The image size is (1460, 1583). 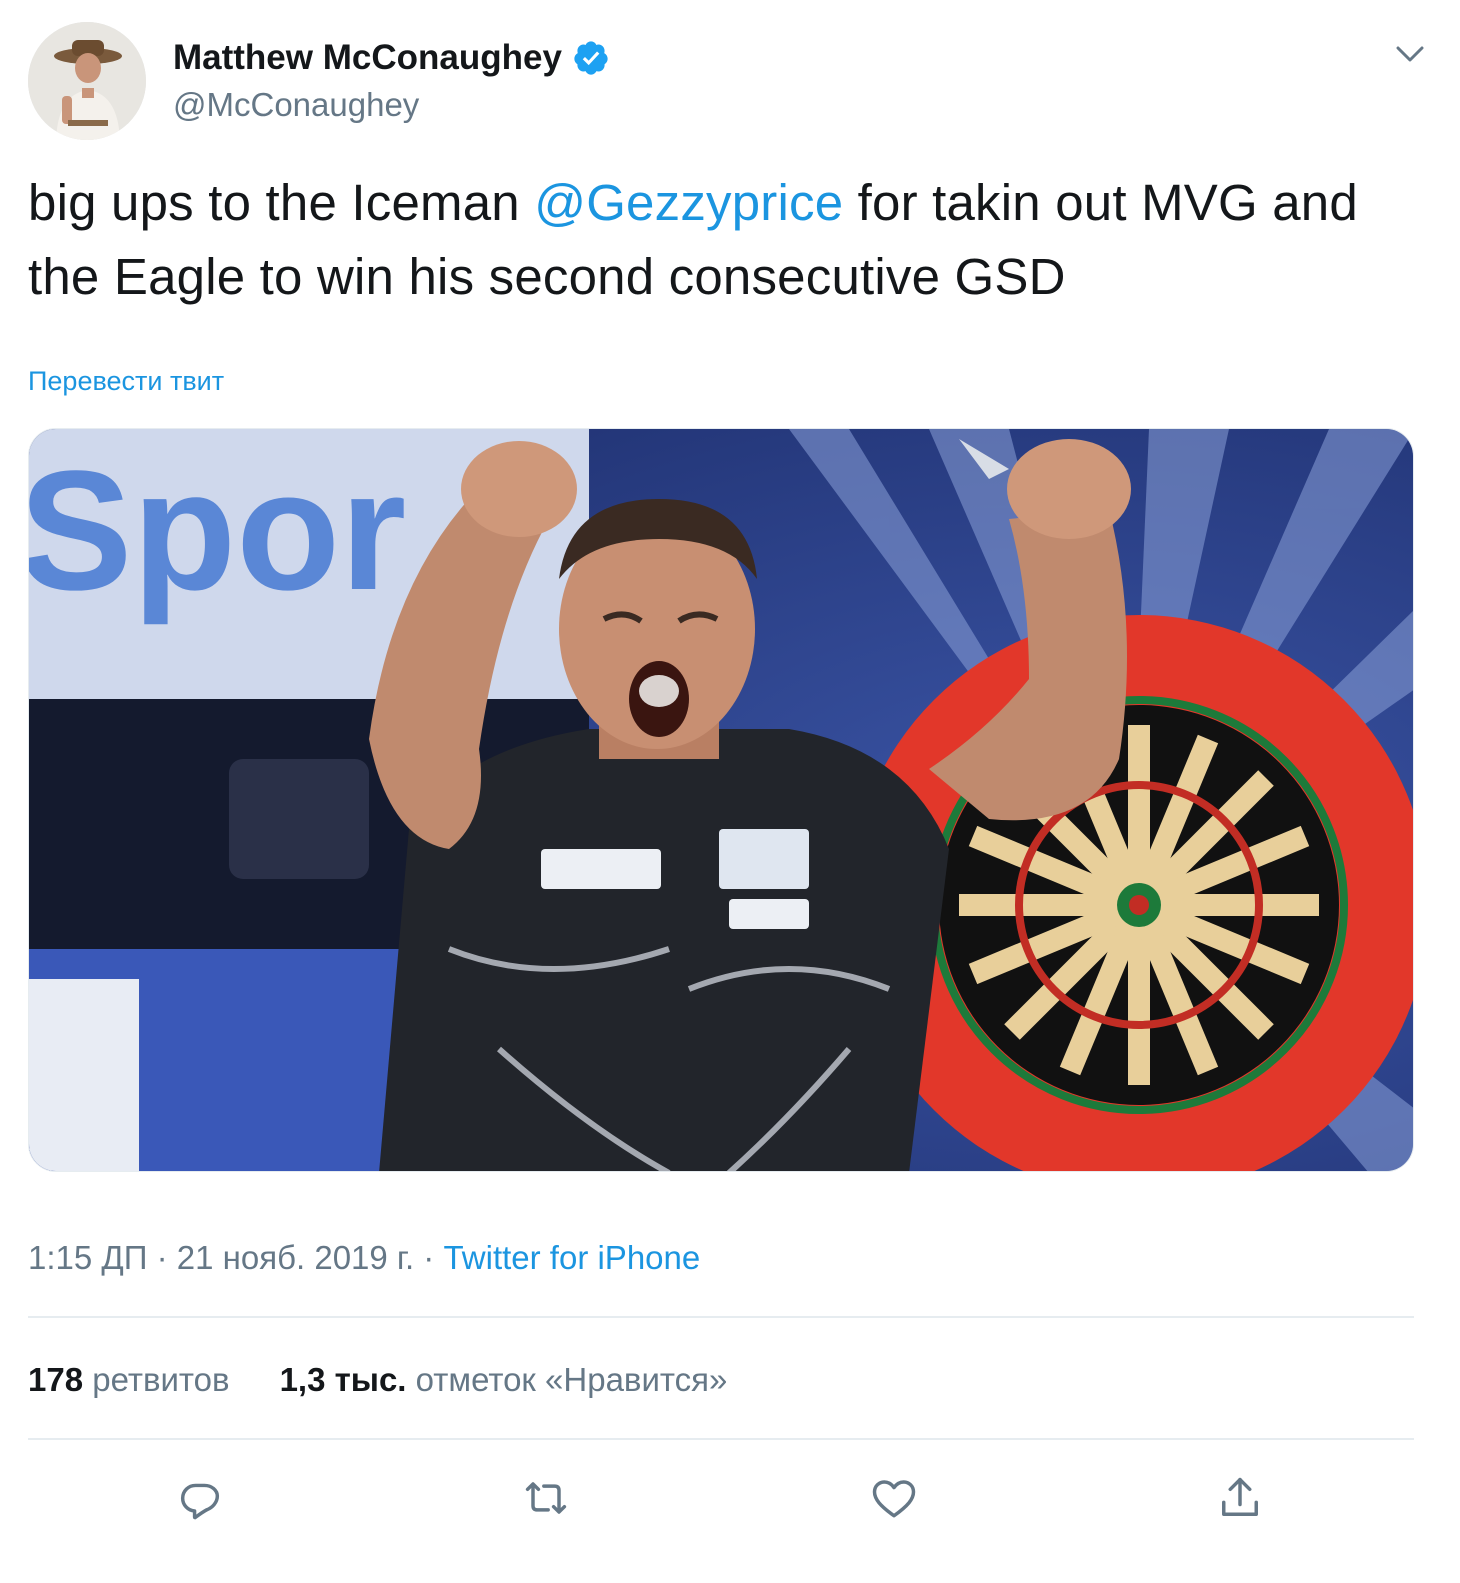 I want to click on tweet-date: 21 нояб. 2019 г., so click(x=295, y=1257).